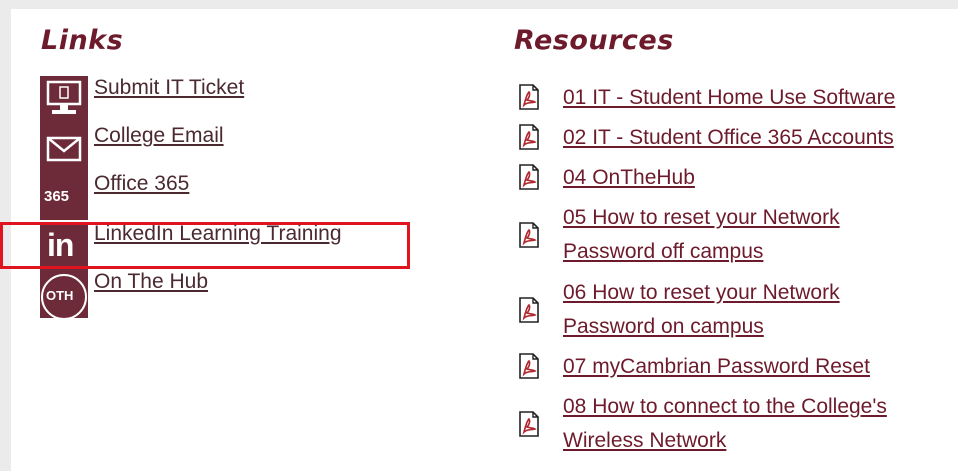 The image size is (958, 471). What do you see at coordinates (60, 295) in the screenshot?
I see `onthehub-icon-text: OTH` at bounding box center [60, 295].